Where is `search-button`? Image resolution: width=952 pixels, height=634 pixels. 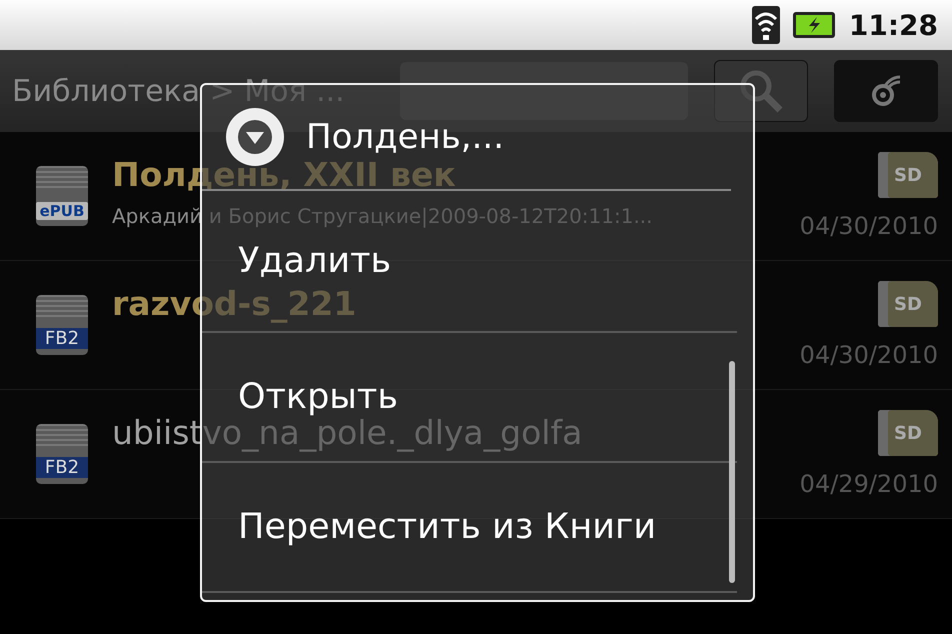
search-button is located at coordinates (761, 91).